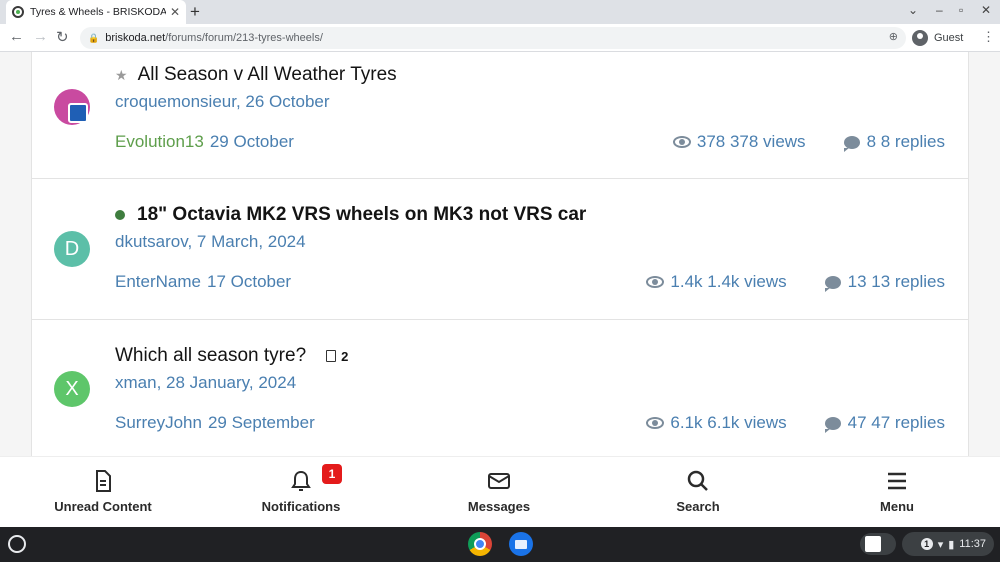 This screenshot has width=1000, height=562. I want to click on nav-unread-content: Unread Content, so click(103, 492).